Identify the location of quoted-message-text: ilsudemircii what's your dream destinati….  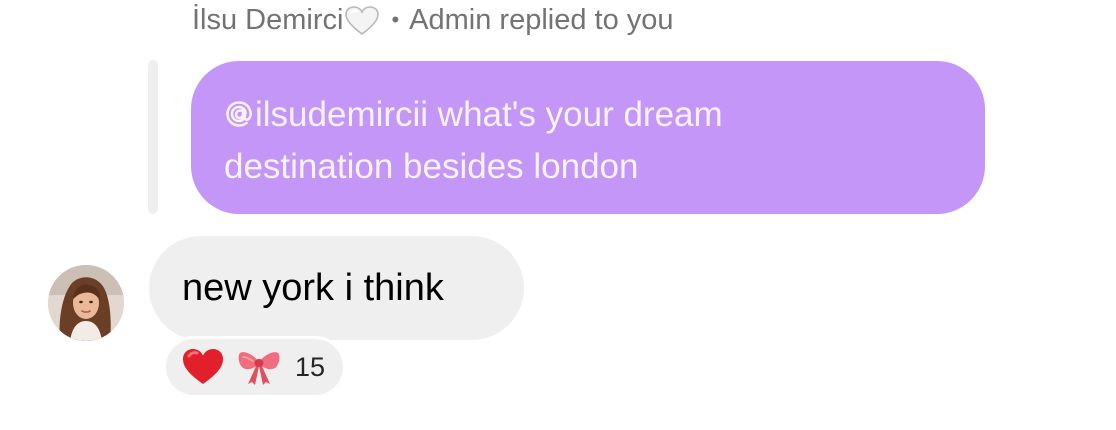
(514, 141).